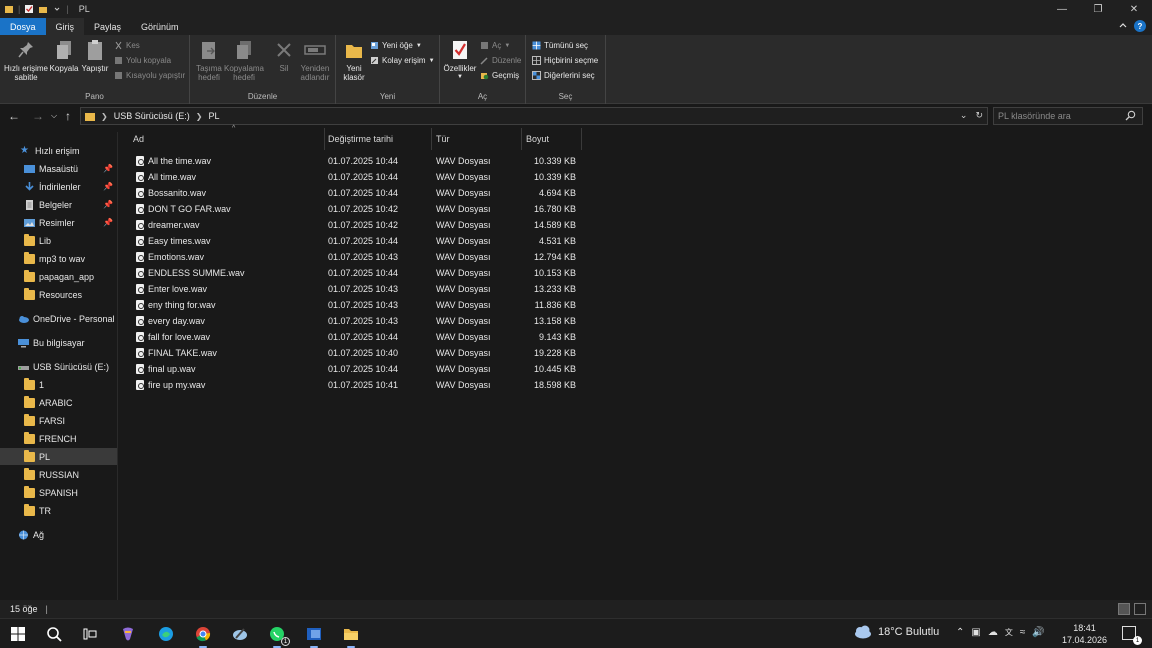 The width and height of the screenshot is (1152, 648). Describe the element at coordinates (58, 186) in the screenshot. I see `sidebar-item-downloads: İndirilenler 📌` at that location.